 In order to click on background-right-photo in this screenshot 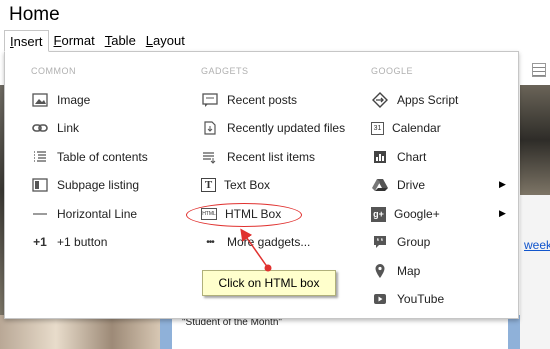, I will do `click(535, 140)`.